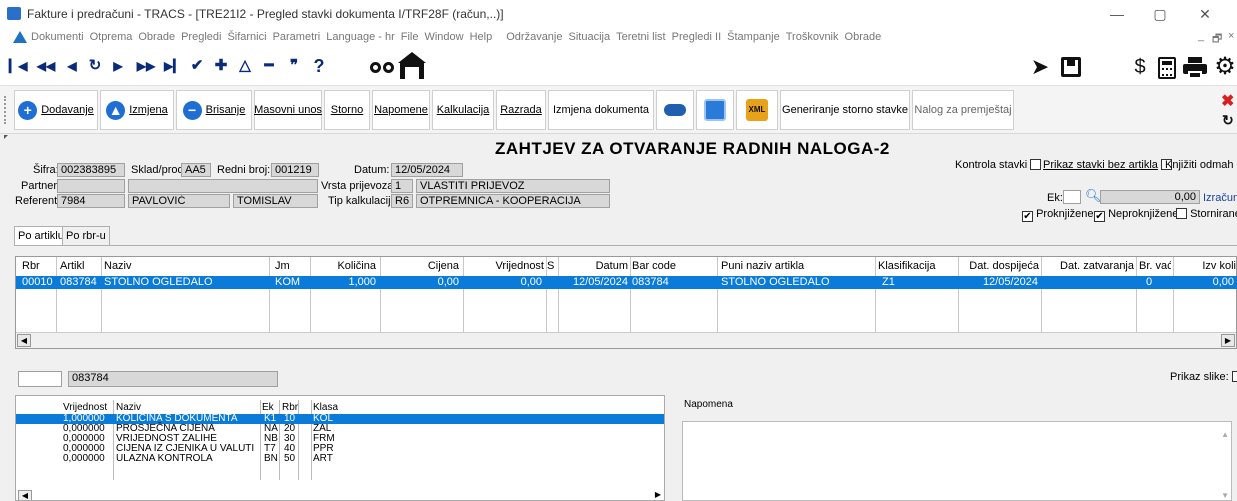 The image size is (1237, 501). What do you see at coordinates (173, 66) in the screenshot?
I see `last-record-button: ▶▎` at bounding box center [173, 66].